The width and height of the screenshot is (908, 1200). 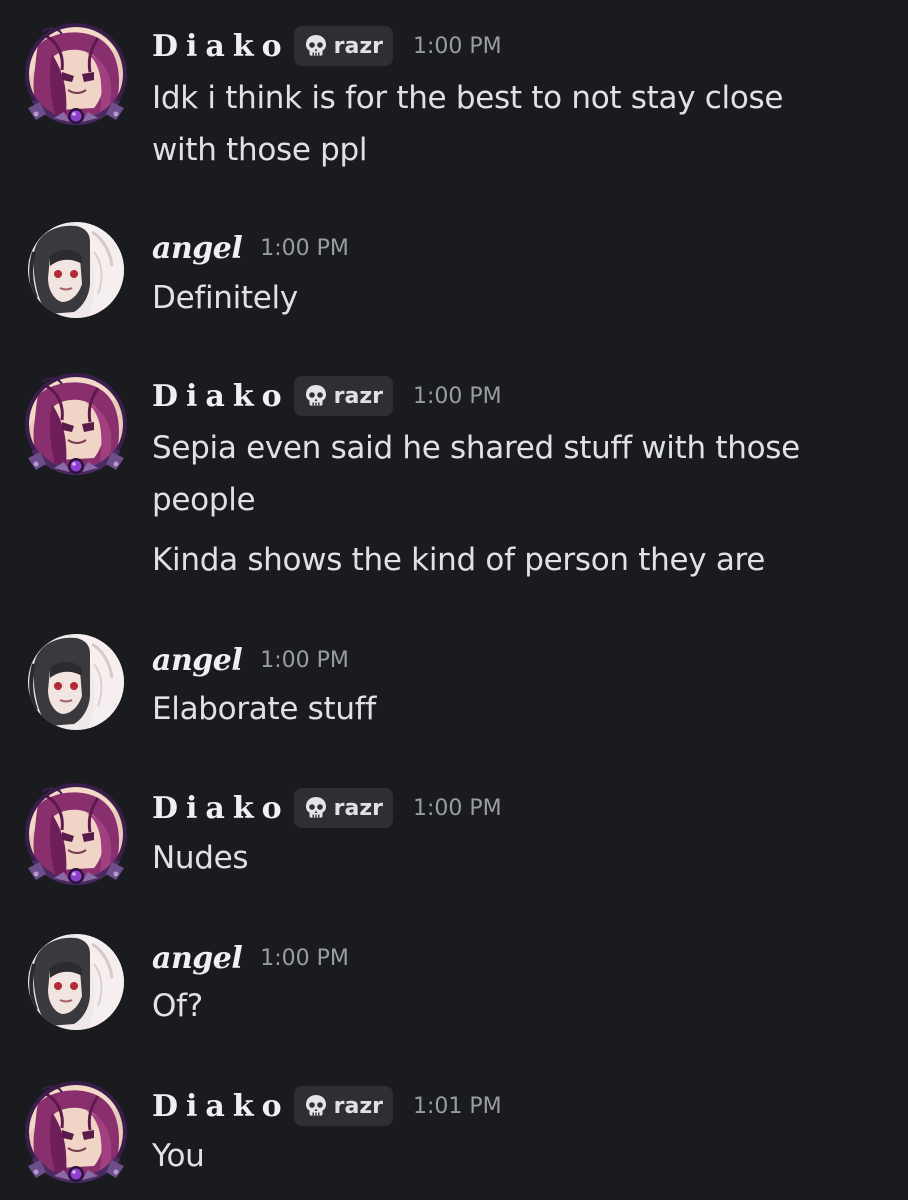 What do you see at coordinates (178, 1156) in the screenshot?
I see `message-text: You` at bounding box center [178, 1156].